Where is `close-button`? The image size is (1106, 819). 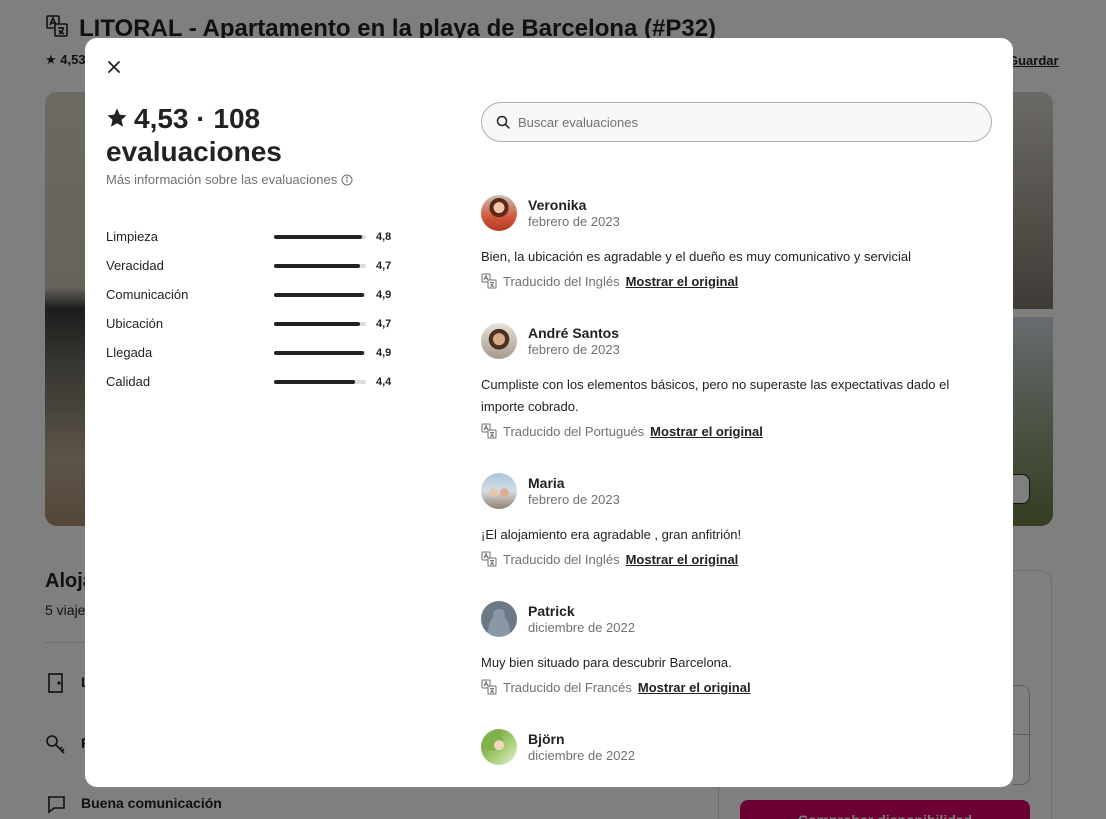 close-button is located at coordinates (114, 67).